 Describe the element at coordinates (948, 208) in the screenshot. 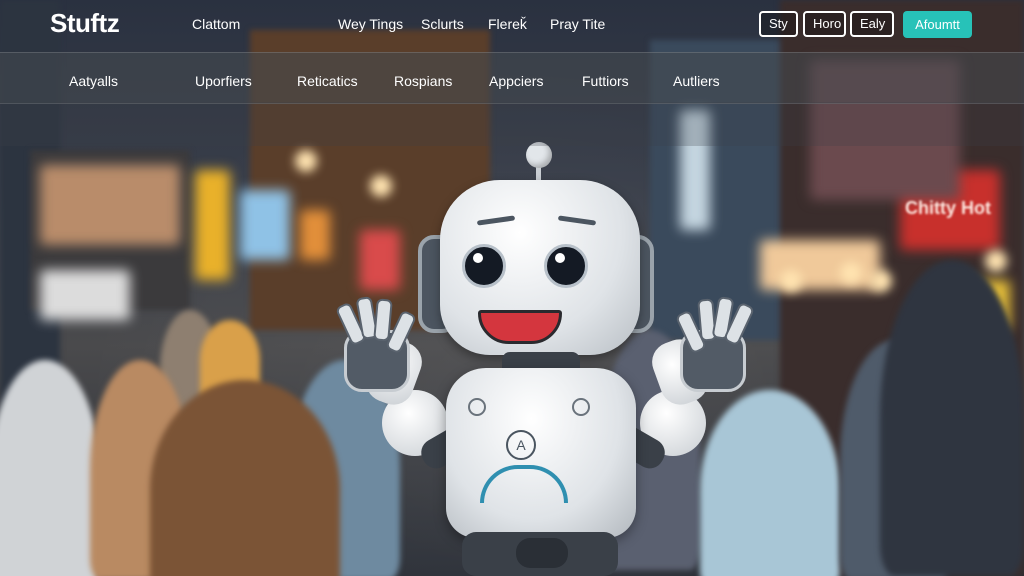

I see `sign-text: Chitty Hot` at that location.